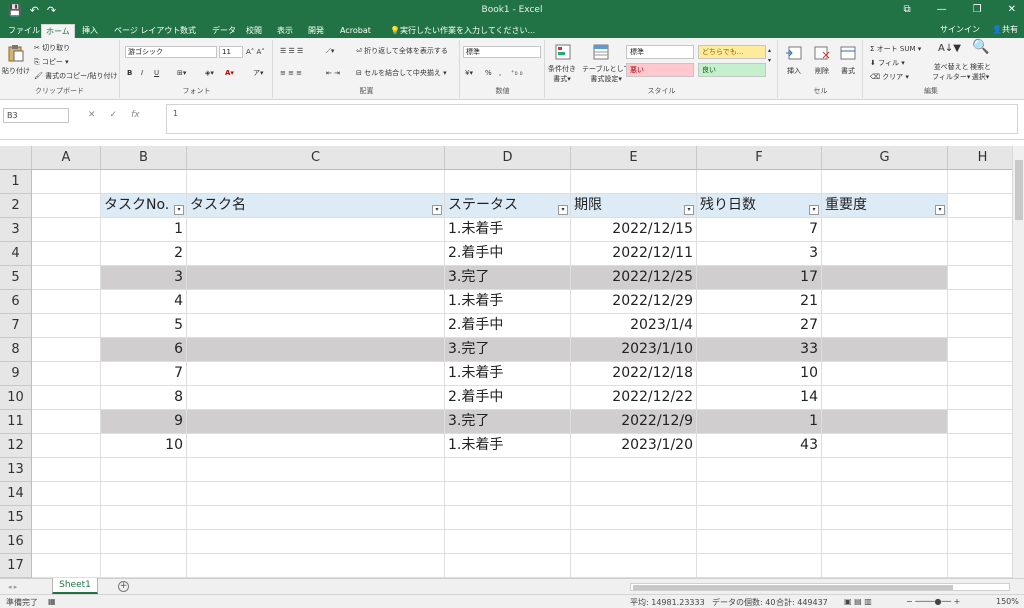  What do you see at coordinates (848, 53) in the screenshot?
I see `format-cells-icon` at bounding box center [848, 53].